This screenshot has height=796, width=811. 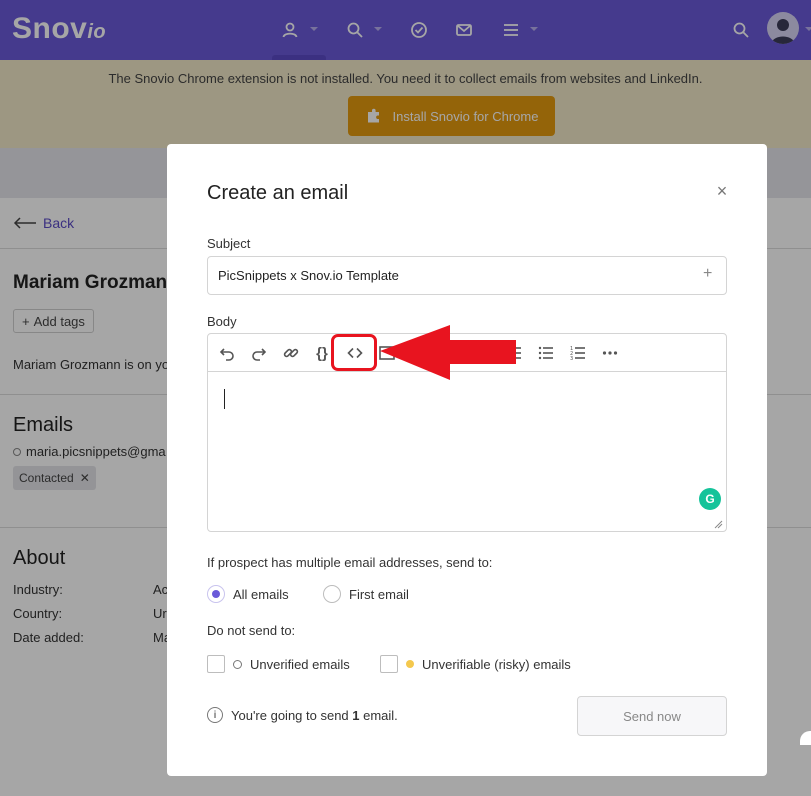 What do you see at coordinates (722, 191) in the screenshot?
I see `close-icon: ×` at bounding box center [722, 191].